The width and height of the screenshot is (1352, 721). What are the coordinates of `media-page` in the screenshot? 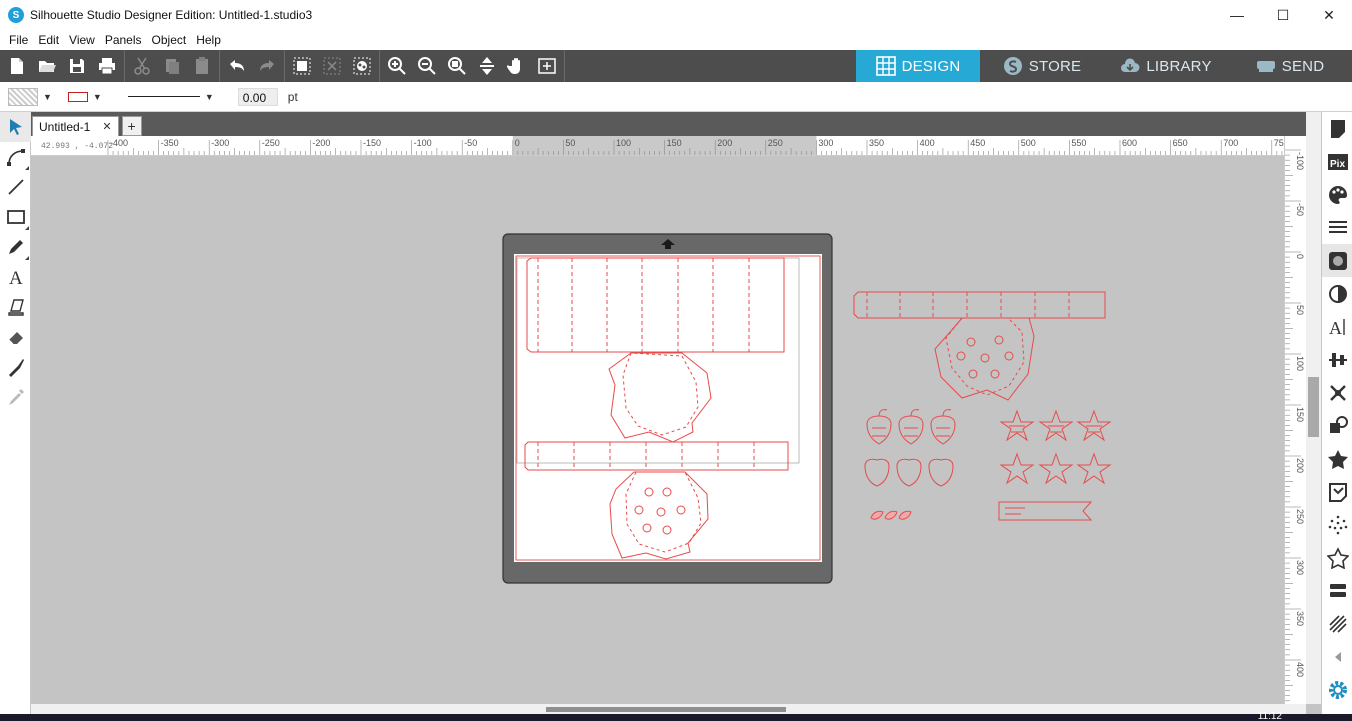 It's located at (668, 408).